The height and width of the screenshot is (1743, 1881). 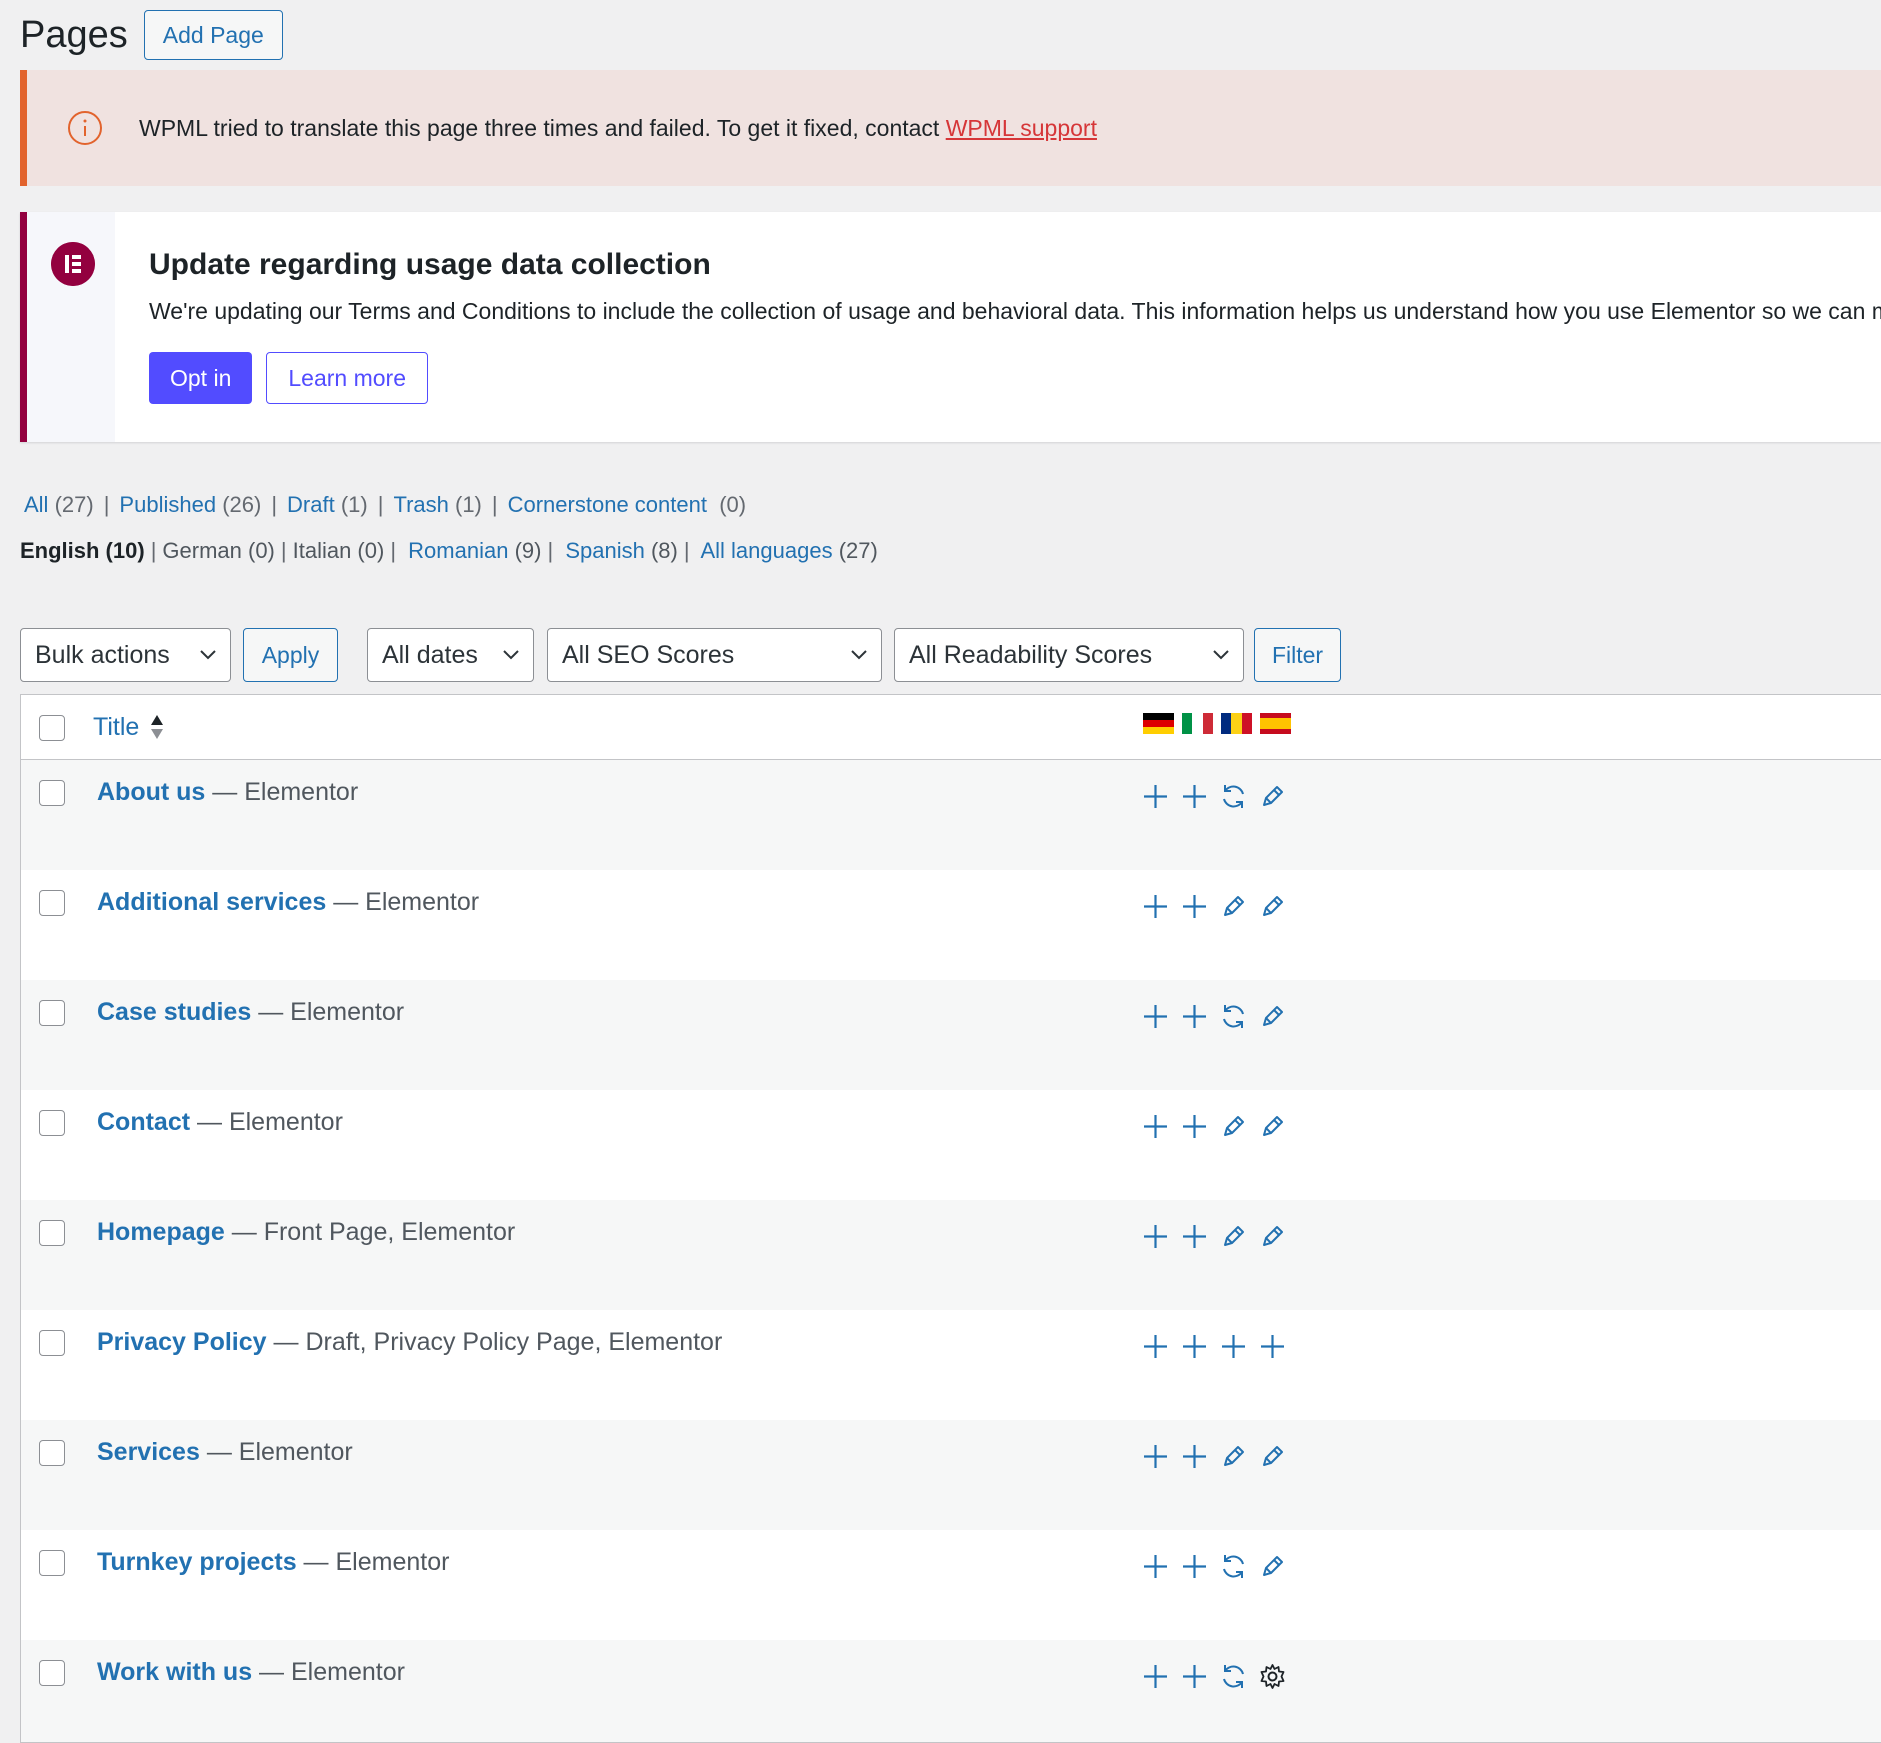 I want to click on bulk-actions-select: Bulk actions, so click(x=125, y=655).